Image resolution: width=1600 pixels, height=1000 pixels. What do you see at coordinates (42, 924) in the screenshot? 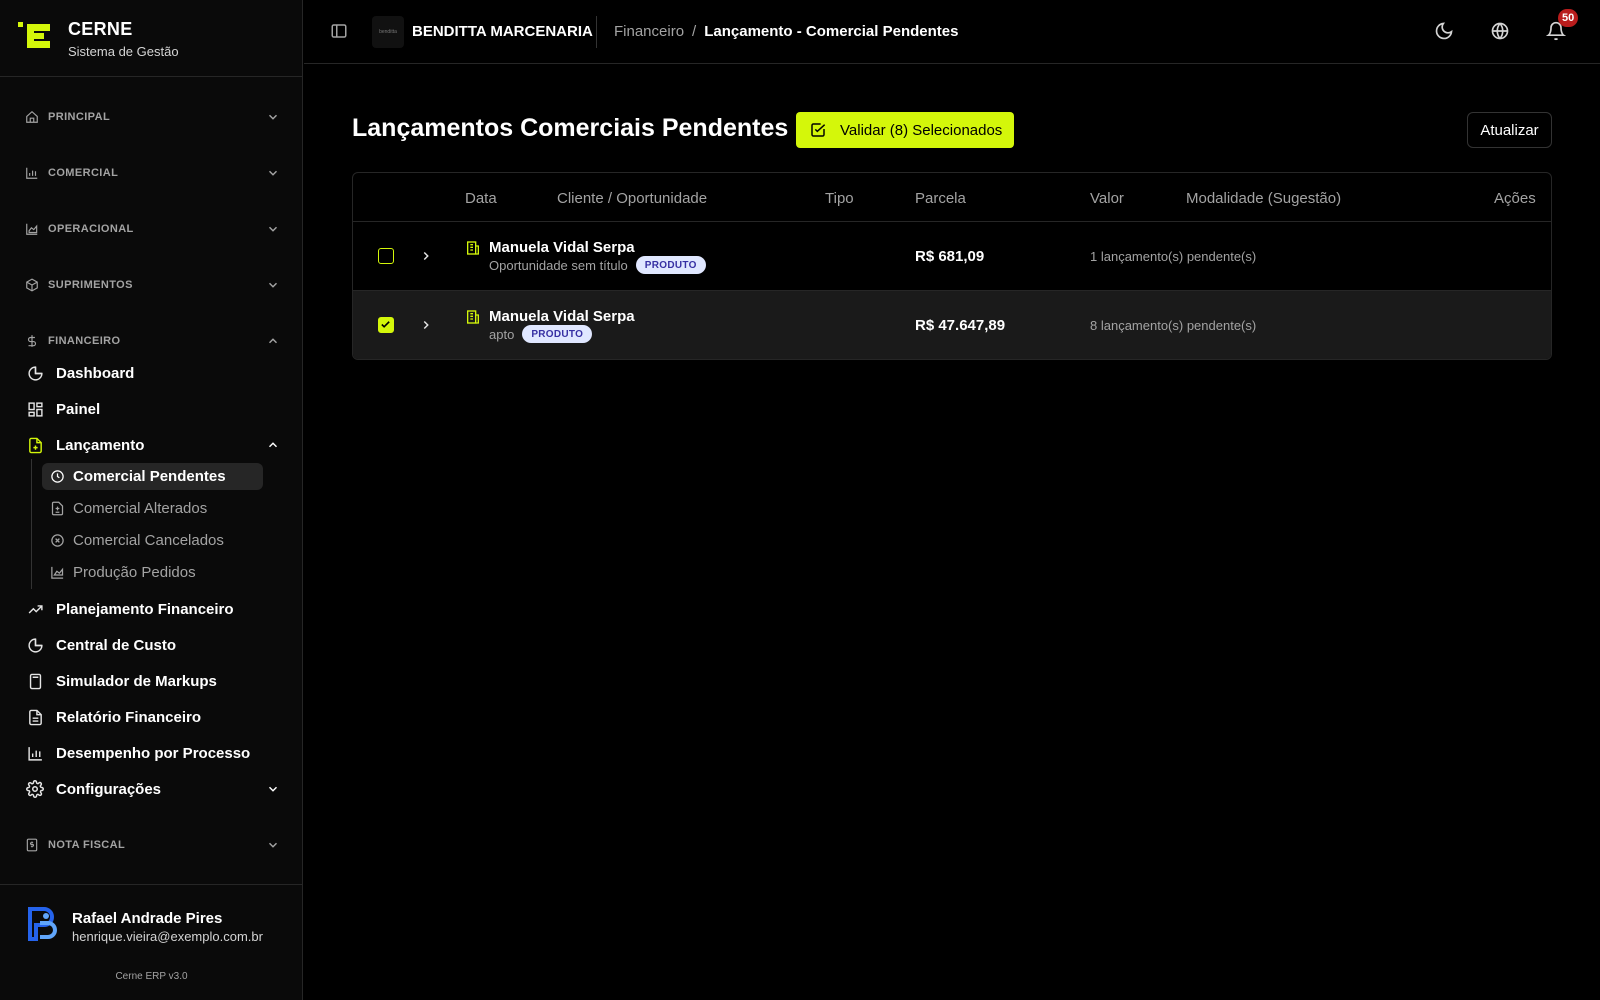
I see `avatar` at bounding box center [42, 924].